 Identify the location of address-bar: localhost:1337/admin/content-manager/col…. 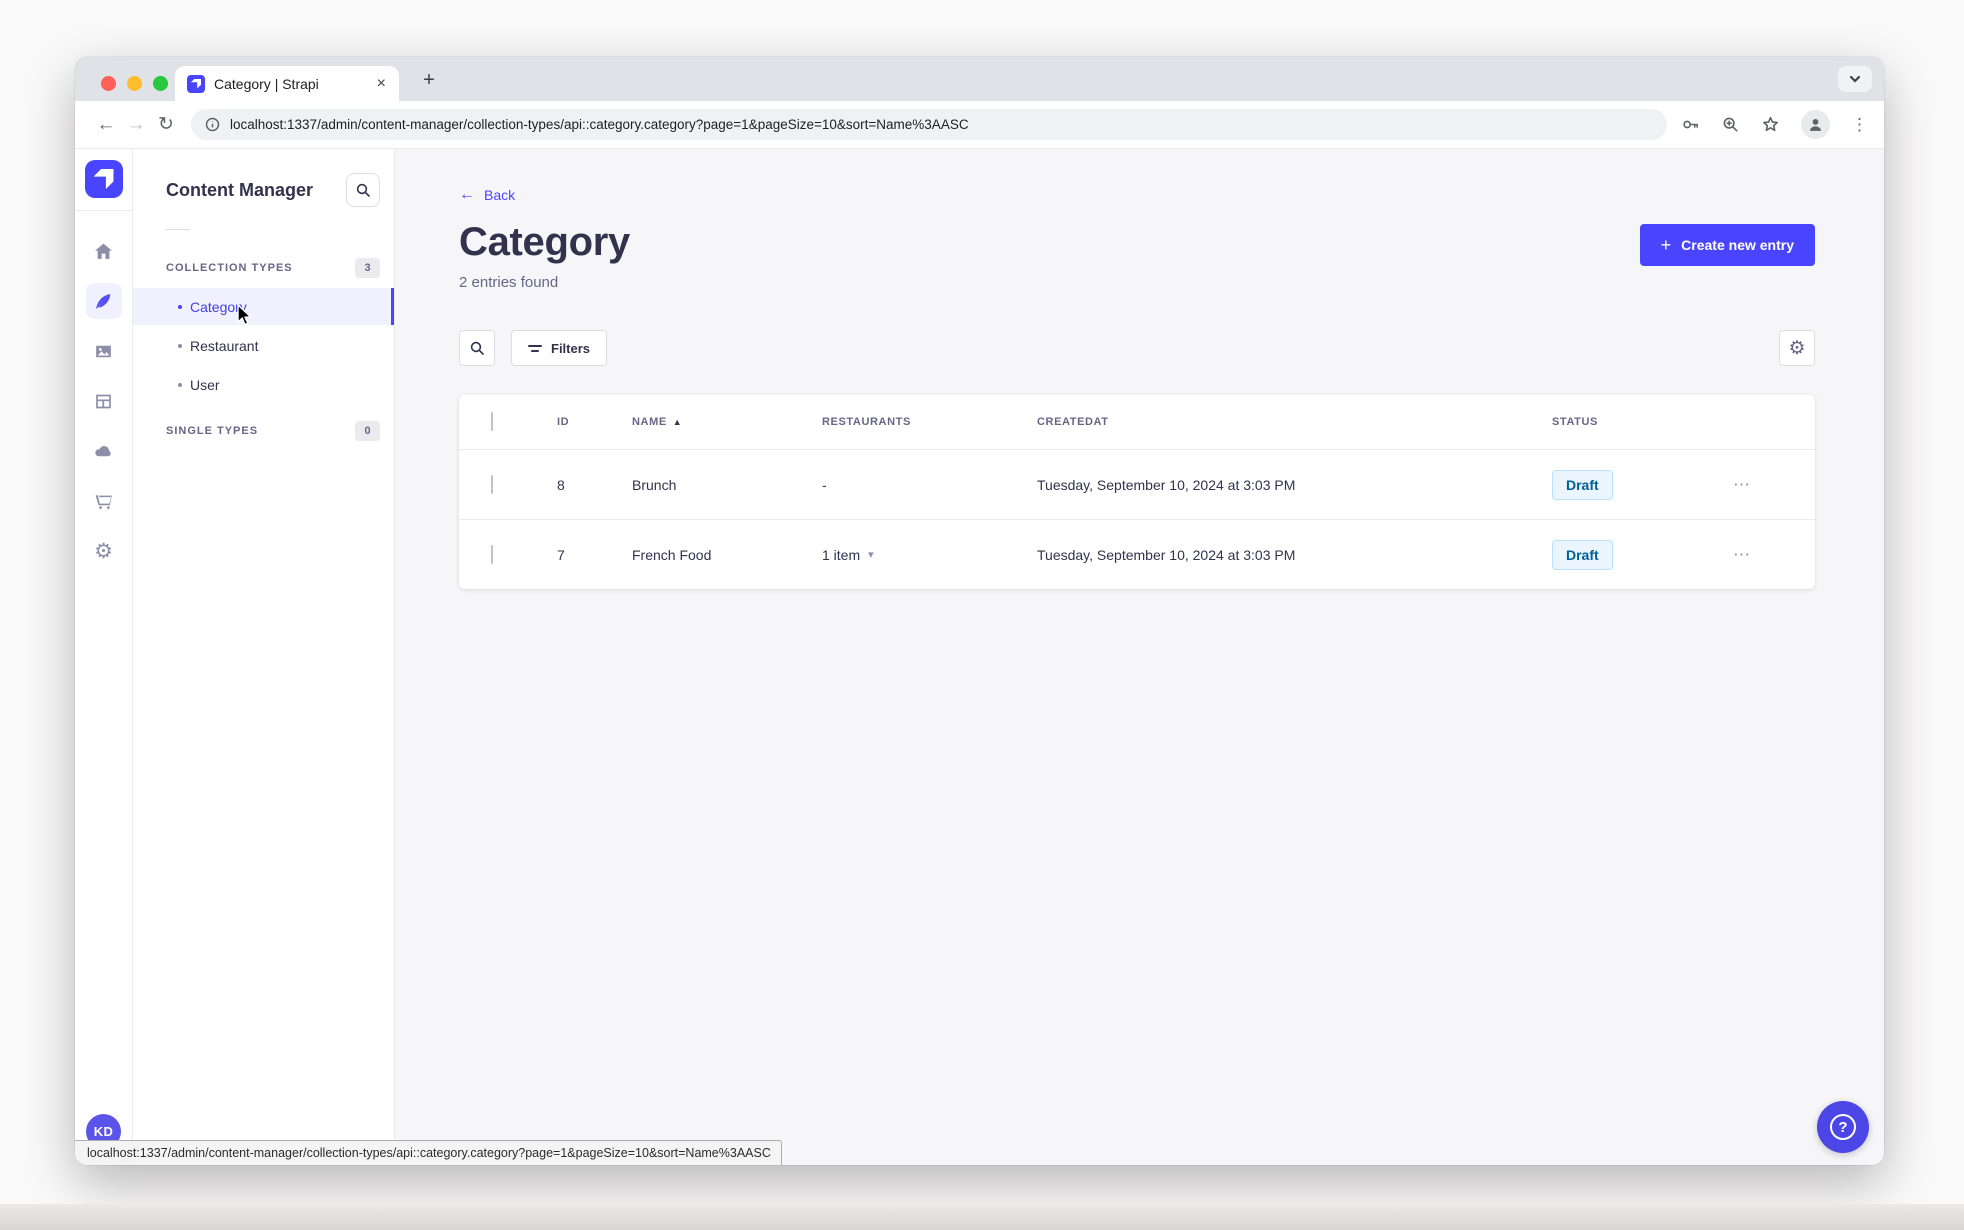
(929, 124).